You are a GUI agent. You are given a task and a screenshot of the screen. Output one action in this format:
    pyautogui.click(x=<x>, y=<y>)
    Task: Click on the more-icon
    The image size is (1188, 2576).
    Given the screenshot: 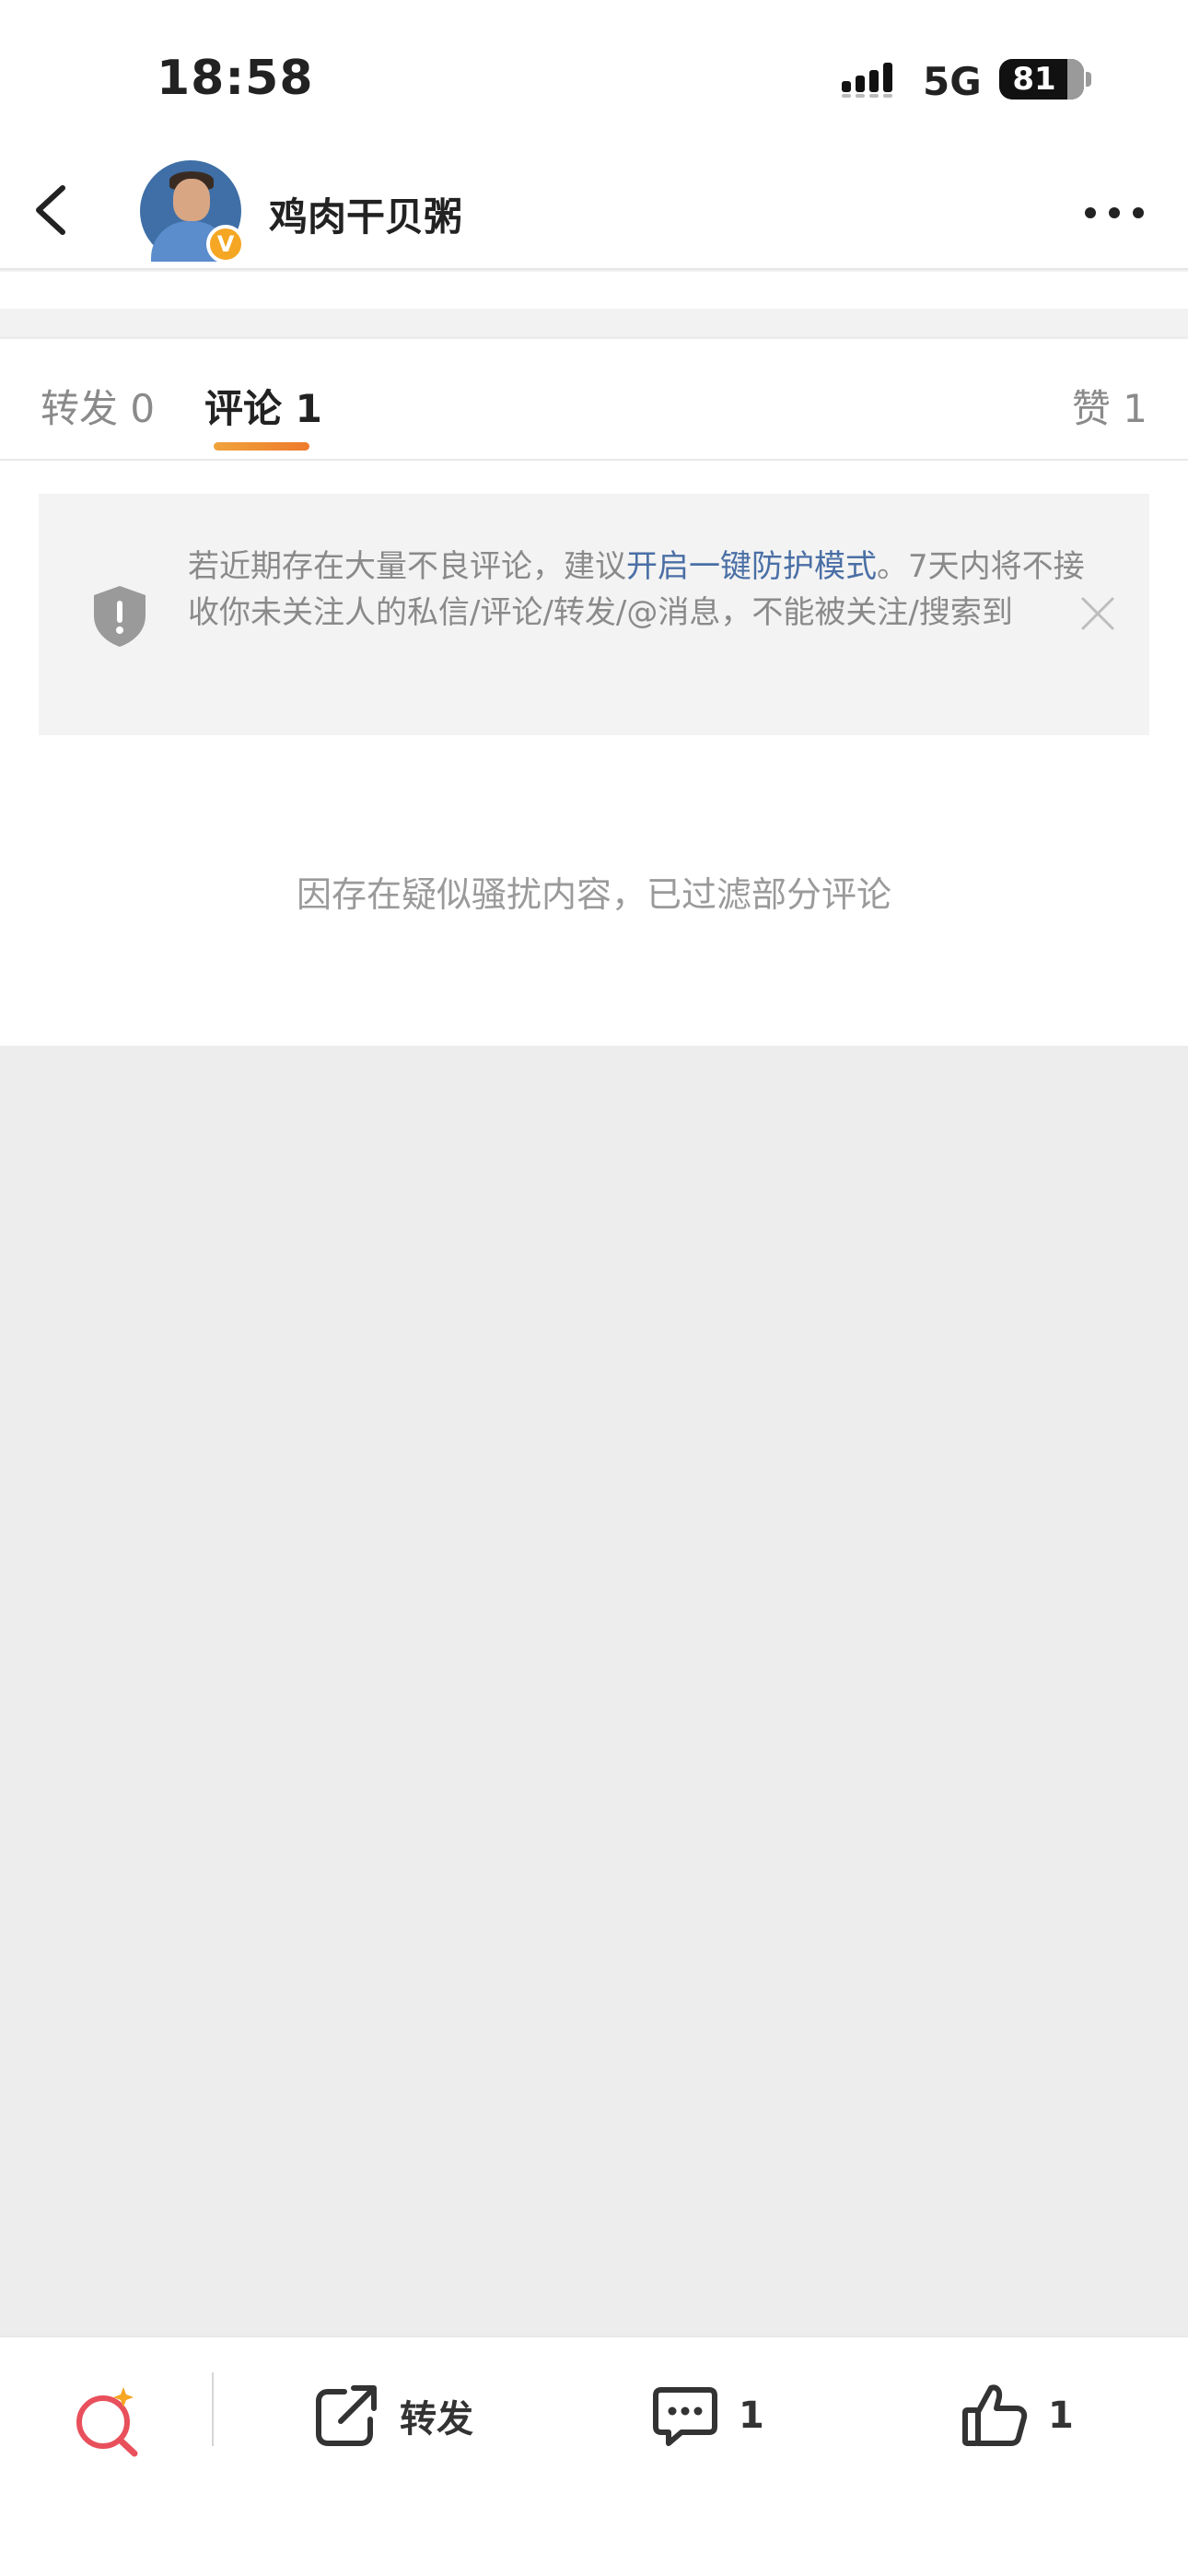 What is the action you would take?
    pyautogui.click(x=1114, y=213)
    